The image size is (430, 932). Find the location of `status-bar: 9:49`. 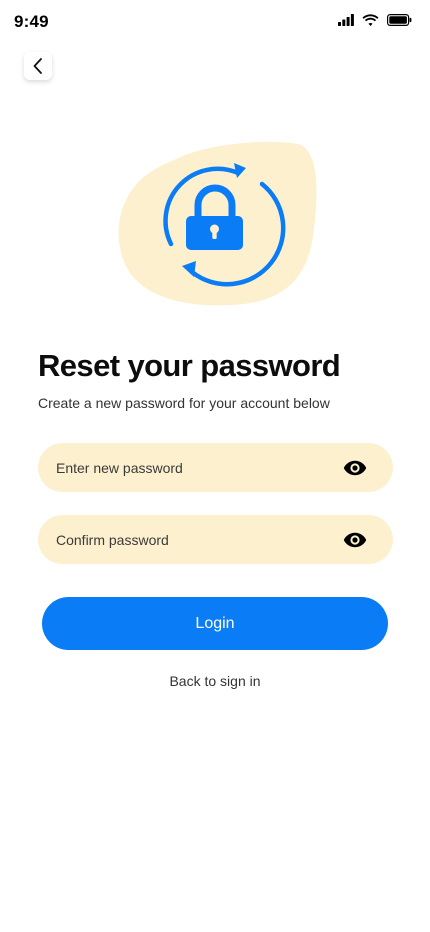

status-bar: 9:49 is located at coordinates (215, 22).